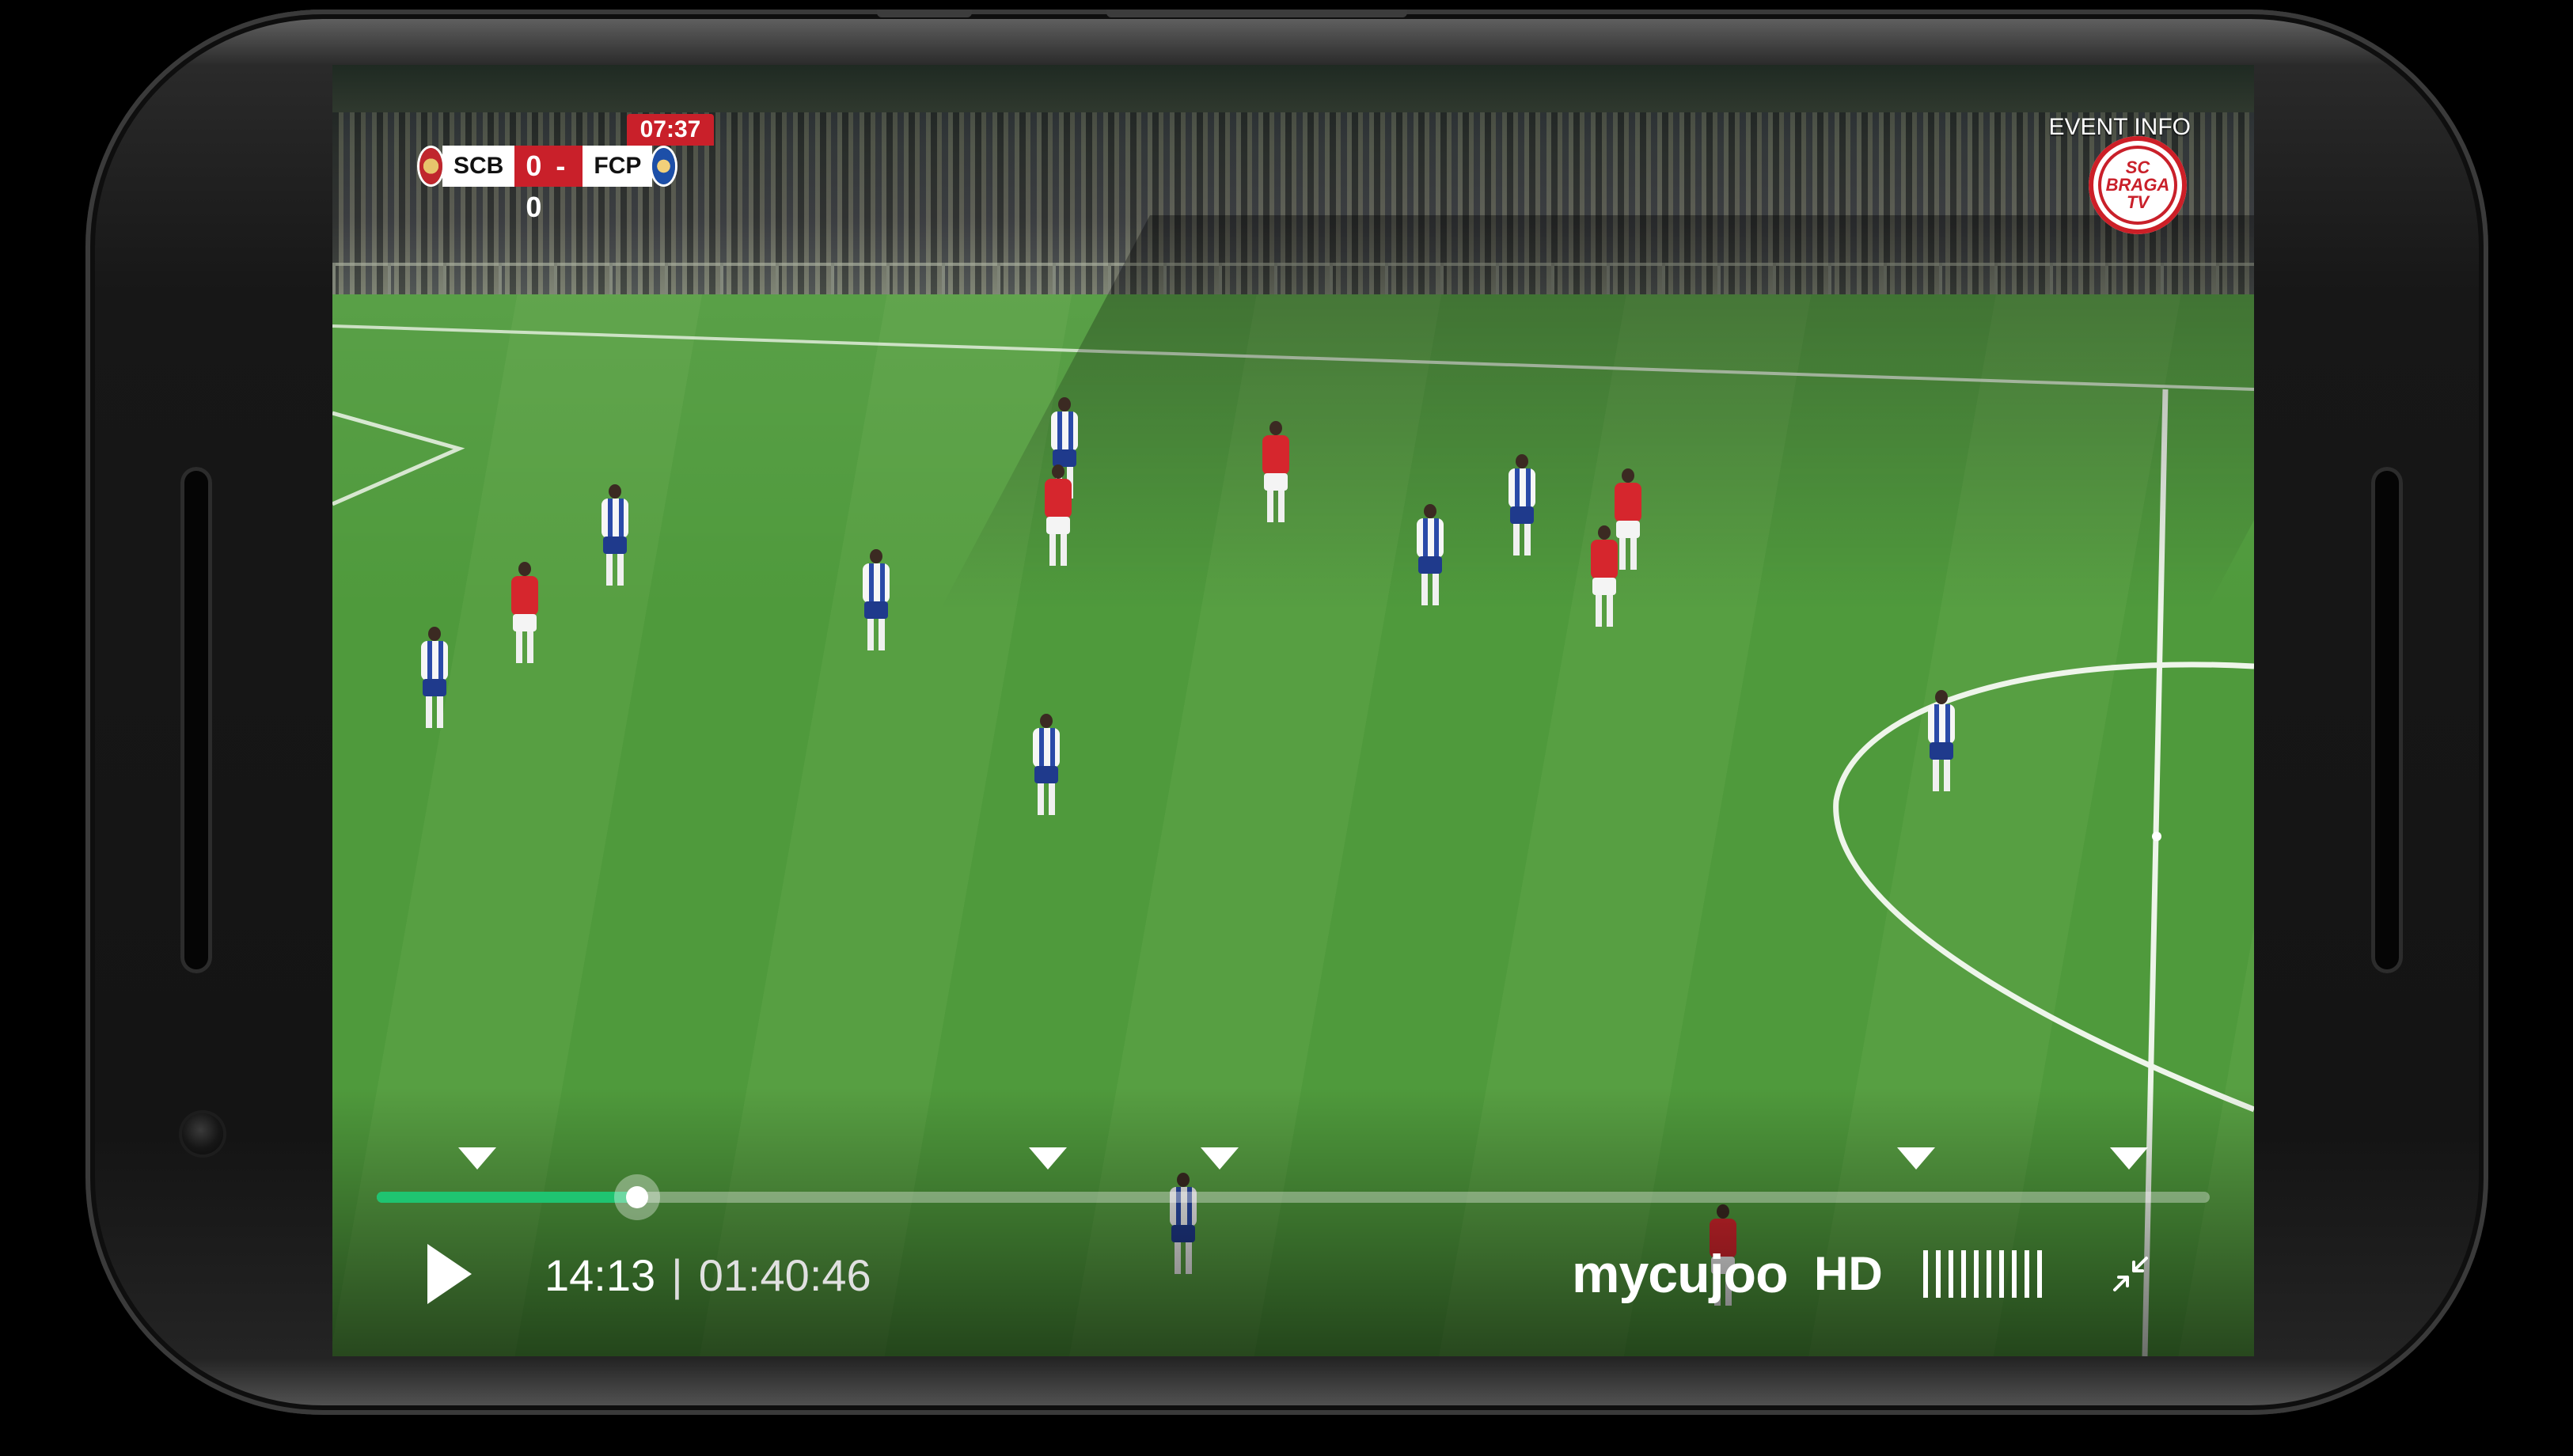 This screenshot has height=1456, width=2573. Describe the element at coordinates (449, 1274) in the screenshot. I see `play-icon` at that location.